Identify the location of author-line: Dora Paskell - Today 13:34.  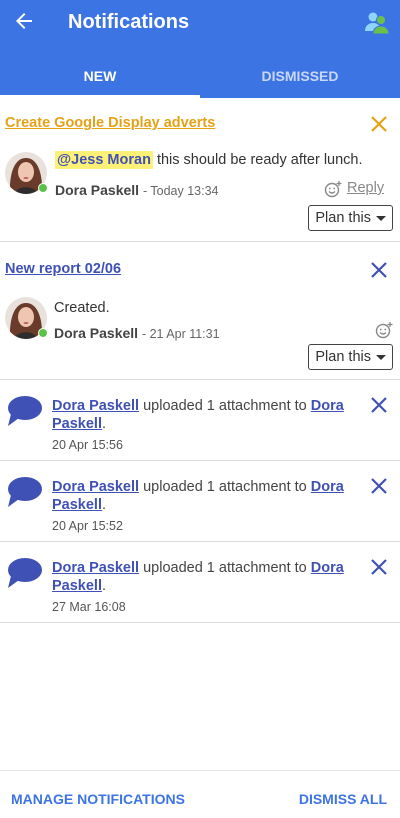
(136, 190).